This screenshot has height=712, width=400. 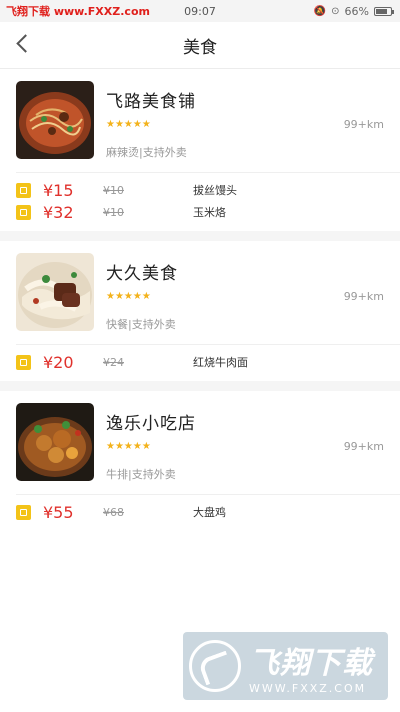 What do you see at coordinates (113, 512) in the screenshot?
I see `original-price: ¥68` at bounding box center [113, 512].